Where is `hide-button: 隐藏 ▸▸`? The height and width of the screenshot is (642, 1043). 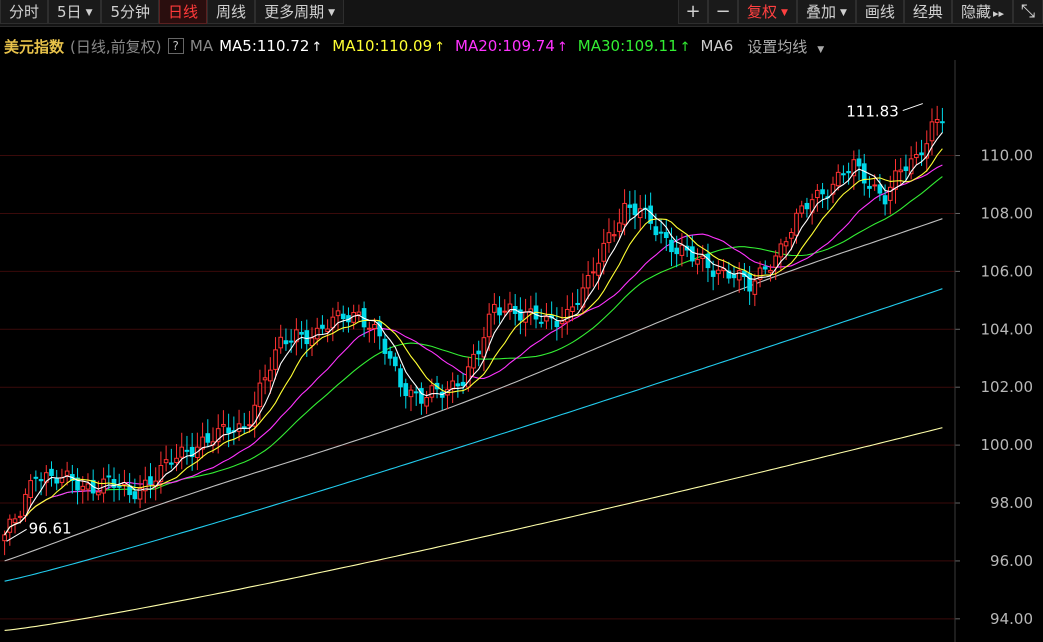 hide-button: 隐藏 ▸▸ is located at coordinates (982, 12).